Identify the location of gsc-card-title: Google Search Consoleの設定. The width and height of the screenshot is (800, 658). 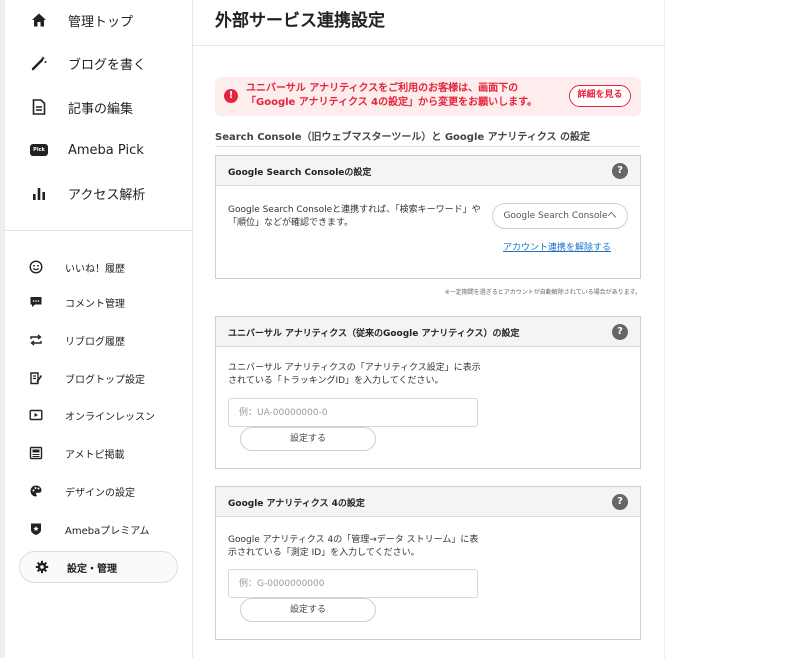
(300, 173).